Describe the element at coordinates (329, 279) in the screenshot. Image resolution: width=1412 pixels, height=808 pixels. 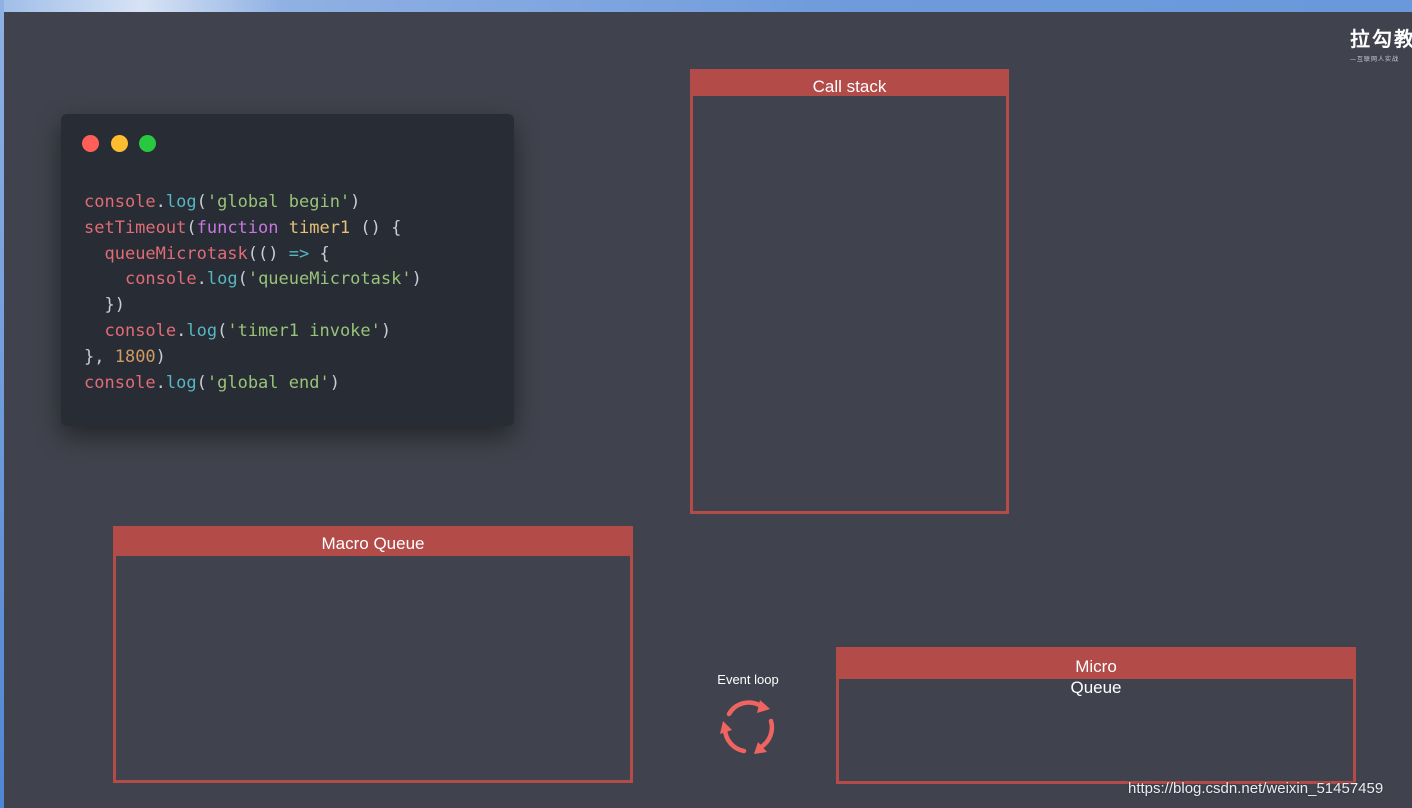
I see `code-token: 'queueMicrotask'` at that location.